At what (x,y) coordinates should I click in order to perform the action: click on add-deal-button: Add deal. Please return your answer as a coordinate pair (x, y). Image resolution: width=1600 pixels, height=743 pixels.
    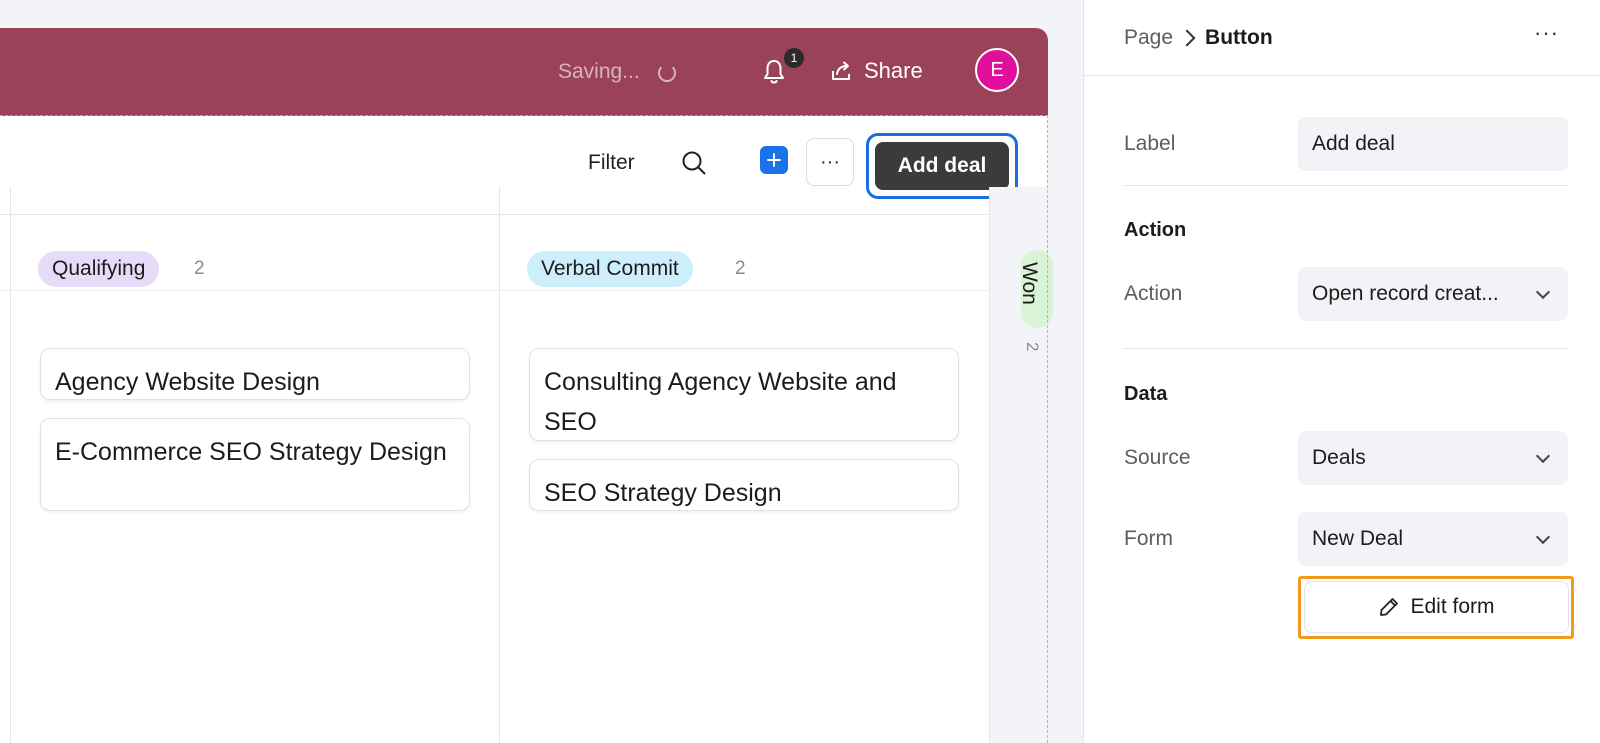
    Looking at the image, I should click on (942, 166).